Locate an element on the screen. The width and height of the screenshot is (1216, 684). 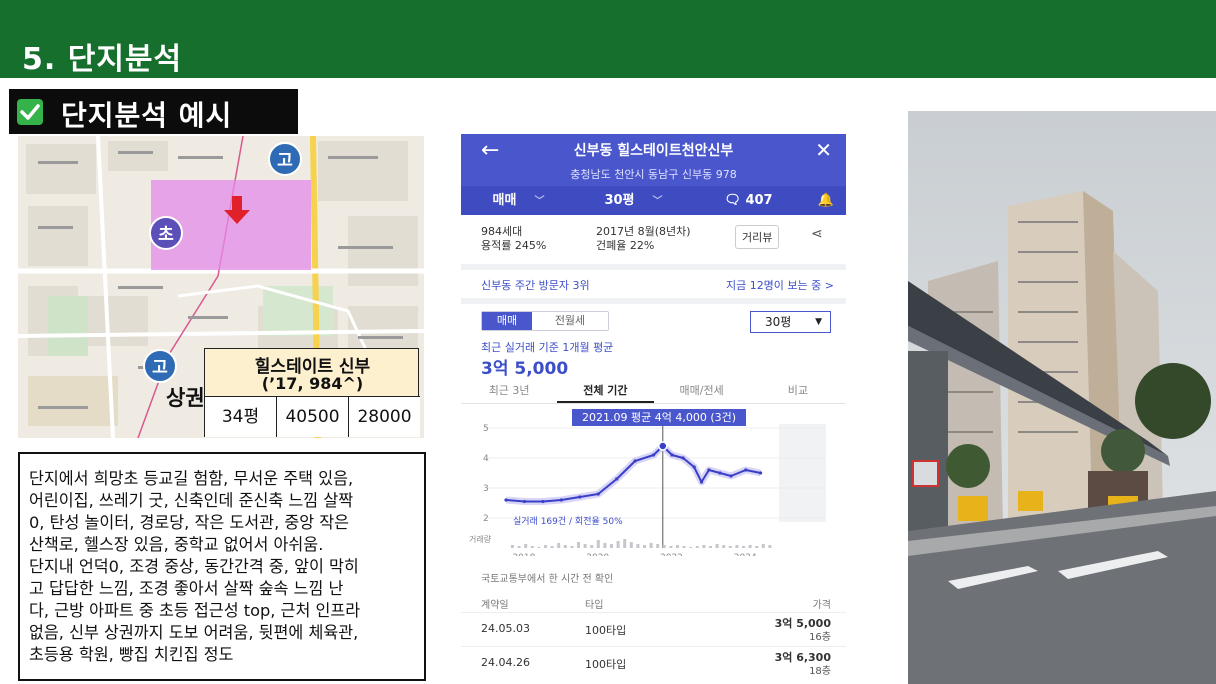
table-header: 계약일 타입 가격 is located at coordinates (653, 603).